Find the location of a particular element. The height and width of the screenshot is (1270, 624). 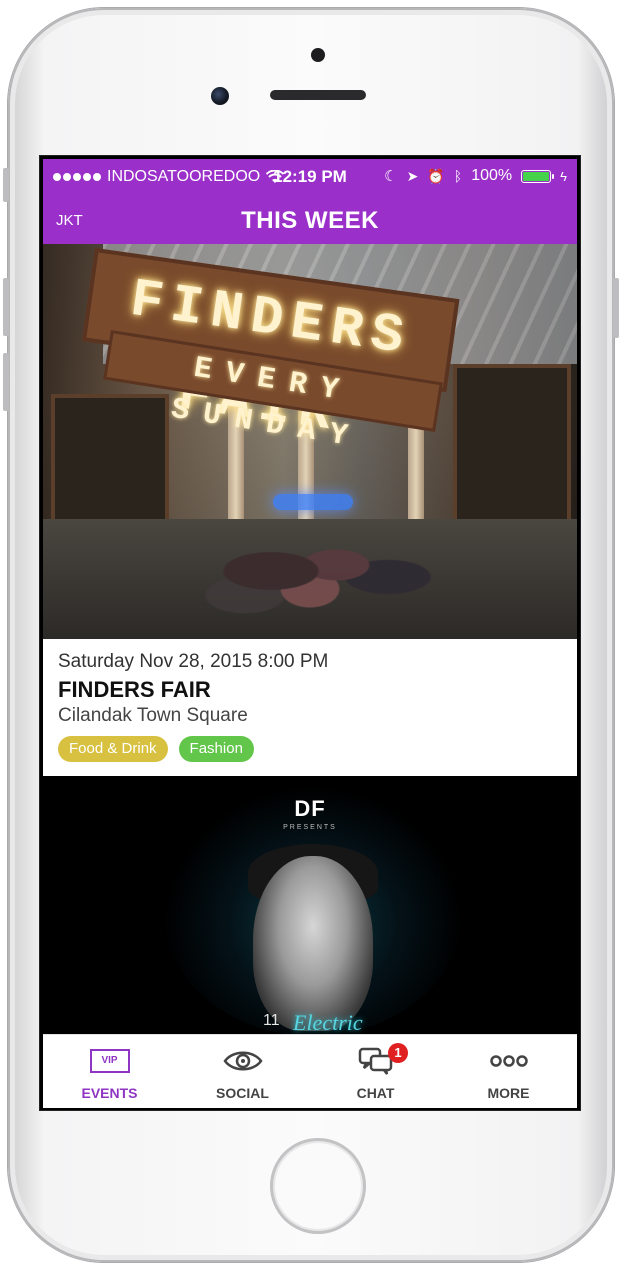

nav-bar: JKT THIS WEEK is located at coordinates (310, 220).